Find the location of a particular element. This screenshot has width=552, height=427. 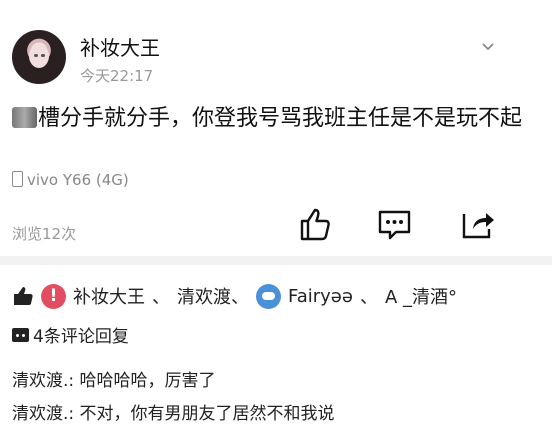

device-label: vivo Y66 (4G) is located at coordinates (78, 180).